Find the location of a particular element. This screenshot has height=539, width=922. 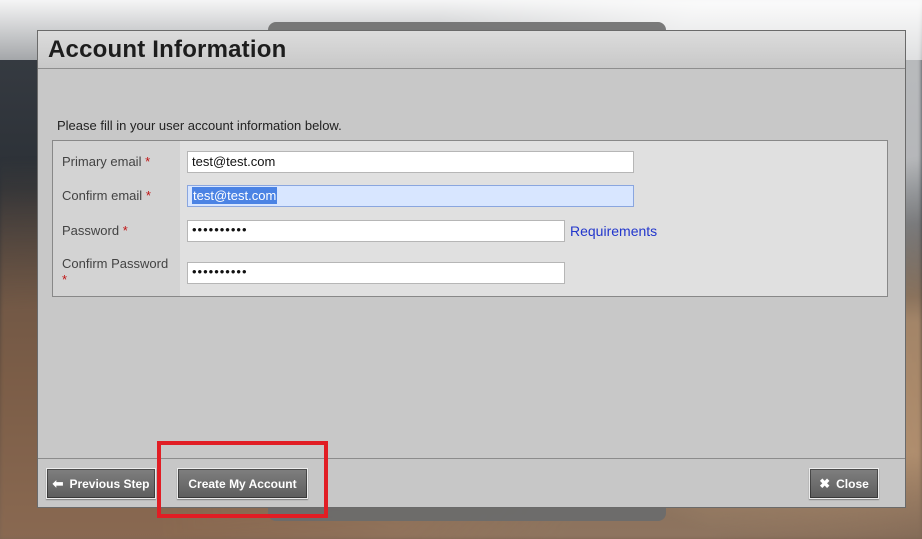

previous-step-label: Previous Step is located at coordinates (109, 483).